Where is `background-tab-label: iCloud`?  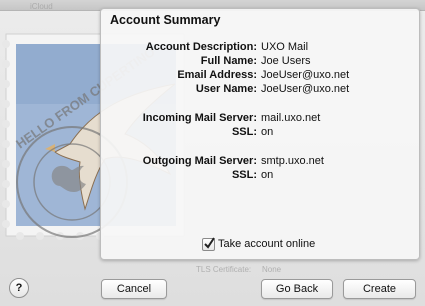 background-tab-label: iCloud is located at coordinates (41, 6).